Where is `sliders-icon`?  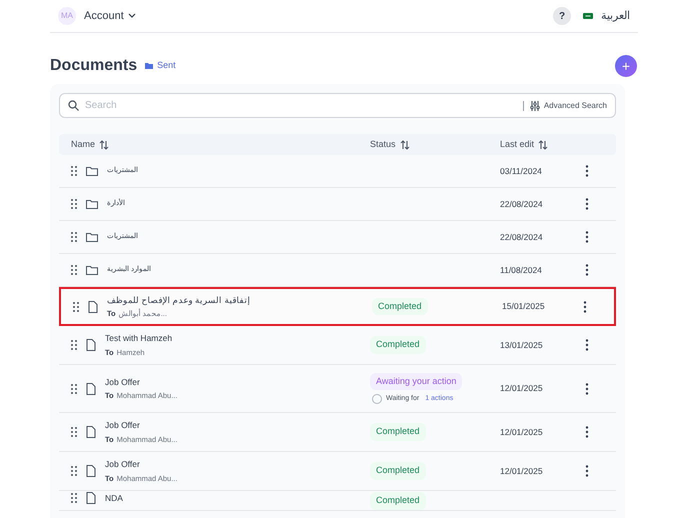 sliders-icon is located at coordinates (535, 105).